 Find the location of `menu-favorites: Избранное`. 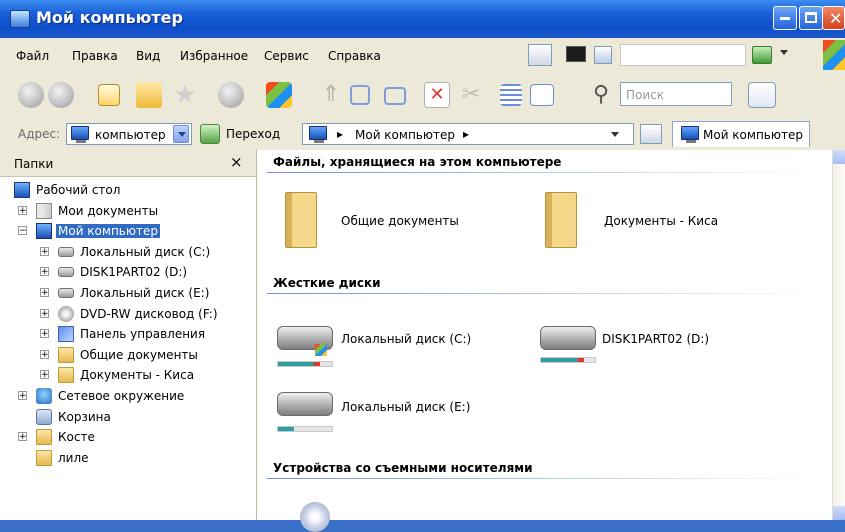

menu-favorites: Избранное is located at coordinates (214, 56).